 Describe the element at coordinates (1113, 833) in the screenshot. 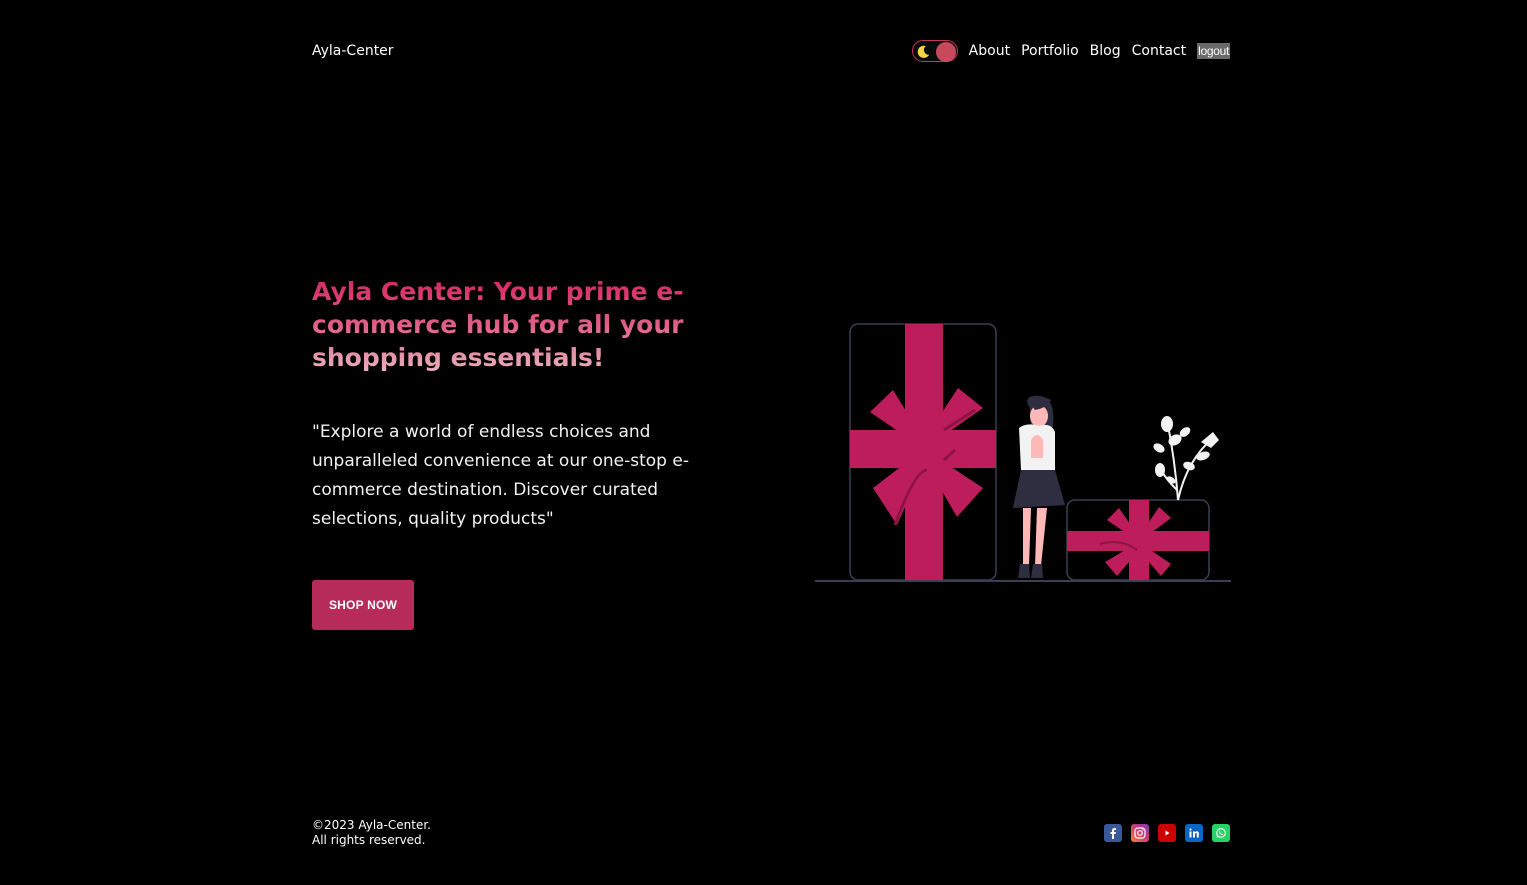

I see `facebook-icon` at that location.